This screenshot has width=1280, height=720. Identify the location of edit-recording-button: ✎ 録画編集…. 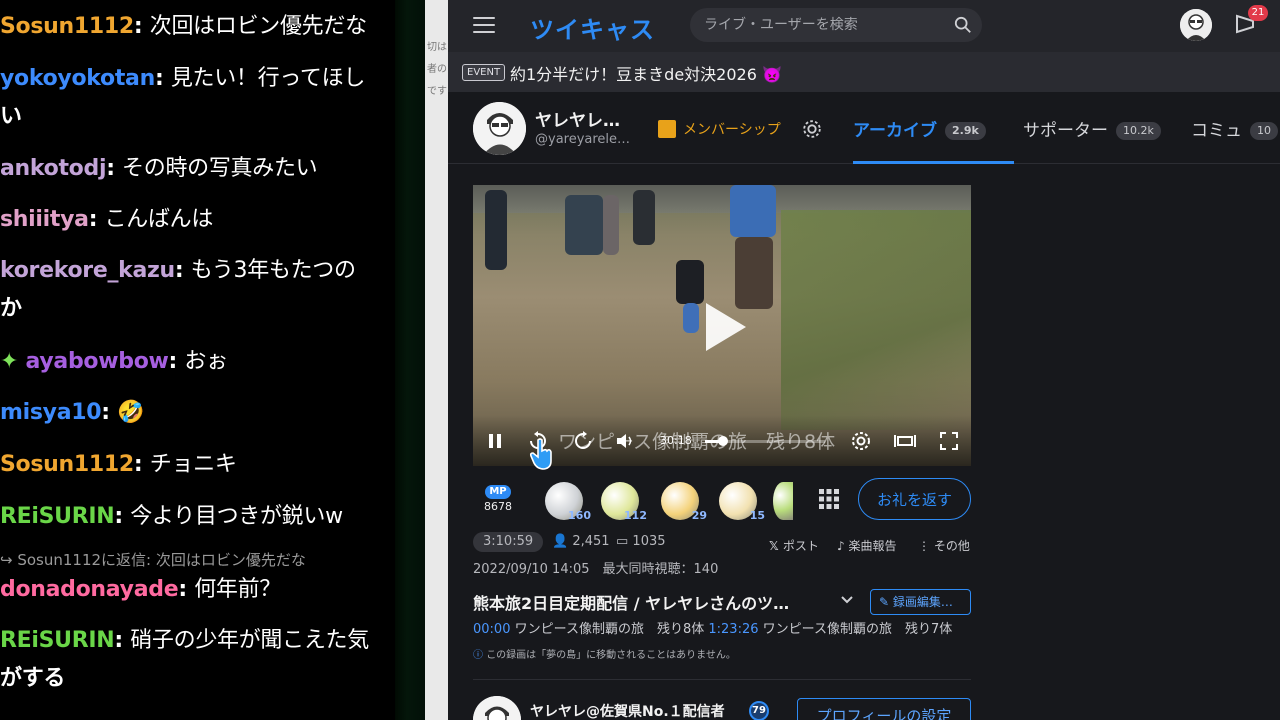
(920, 602).